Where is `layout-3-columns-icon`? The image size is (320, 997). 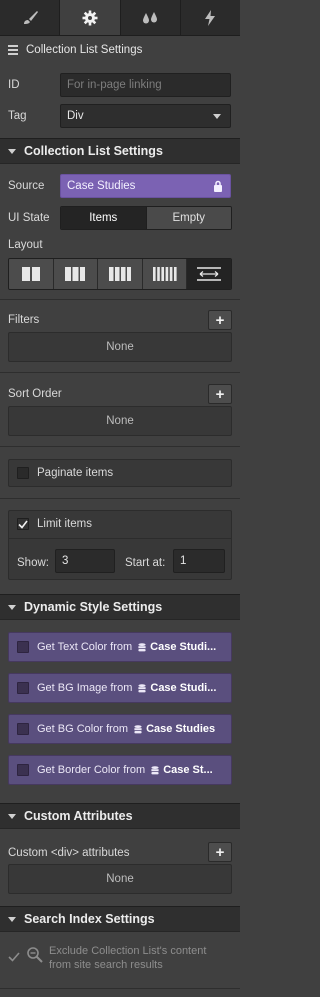
layout-3-columns-icon is located at coordinates (75, 274).